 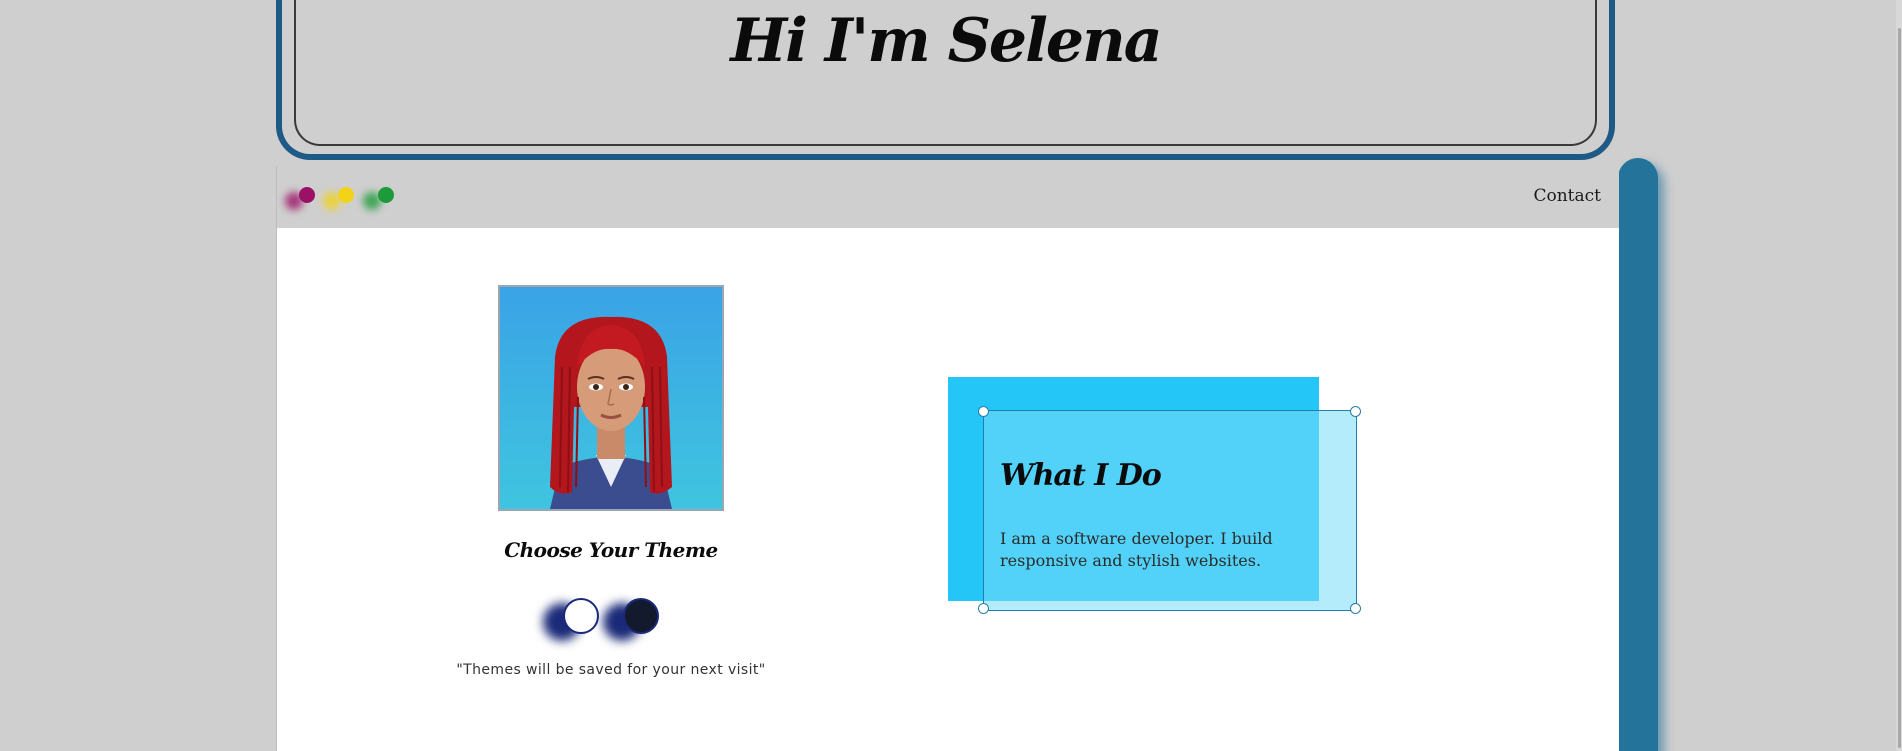 I want to click on site-title: Hi I'm Selena, so click(x=946, y=41).